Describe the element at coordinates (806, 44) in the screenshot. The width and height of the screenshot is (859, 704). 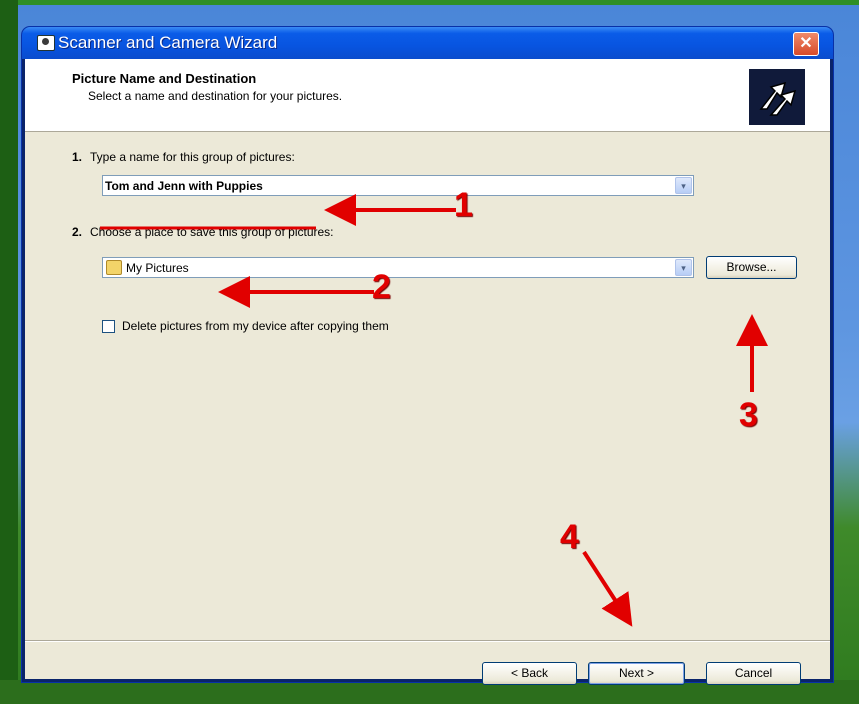
I see `close-button: ✕` at that location.